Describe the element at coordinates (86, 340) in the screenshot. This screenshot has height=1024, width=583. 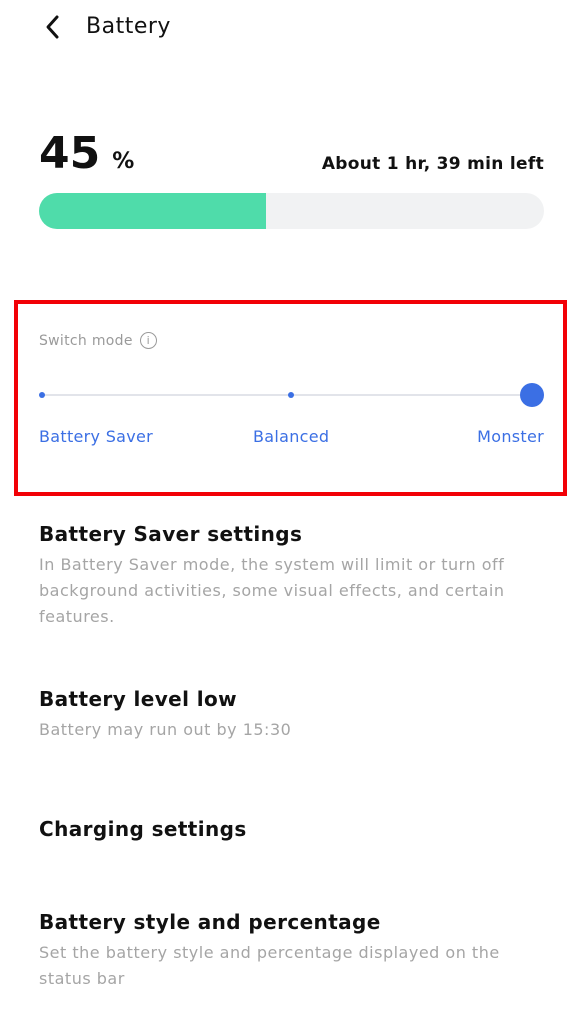
I see `switch-mode-text: Switch mode` at that location.